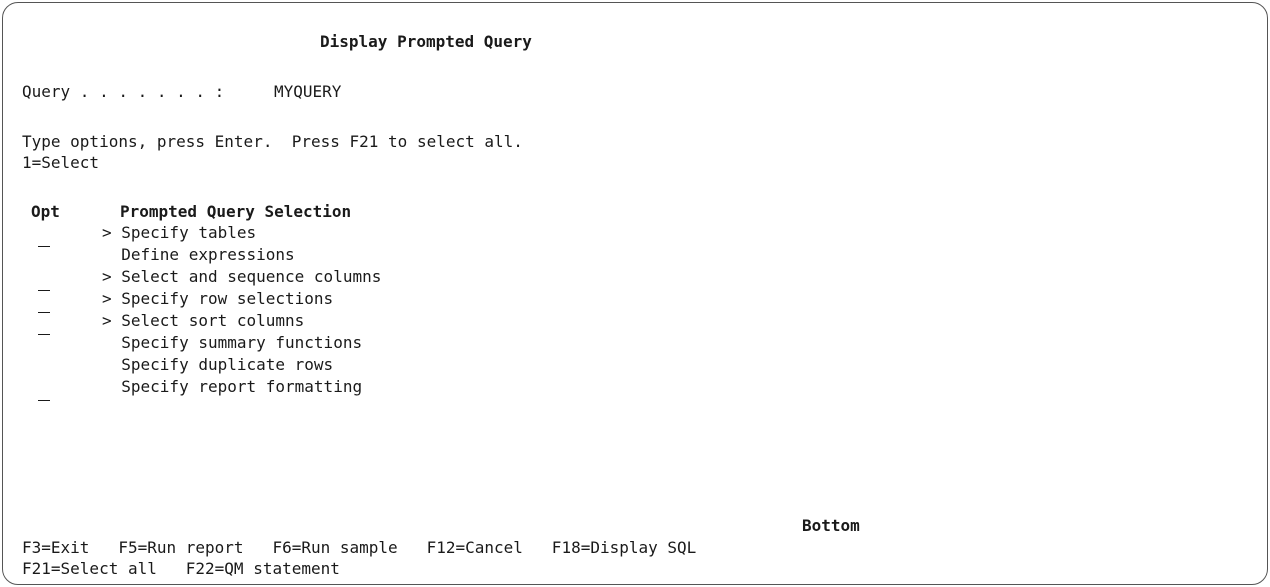  What do you see at coordinates (217, 365) in the screenshot?
I see `menu-item-specify-duplicate-rows: Specify duplicate rows` at bounding box center [217, 365].